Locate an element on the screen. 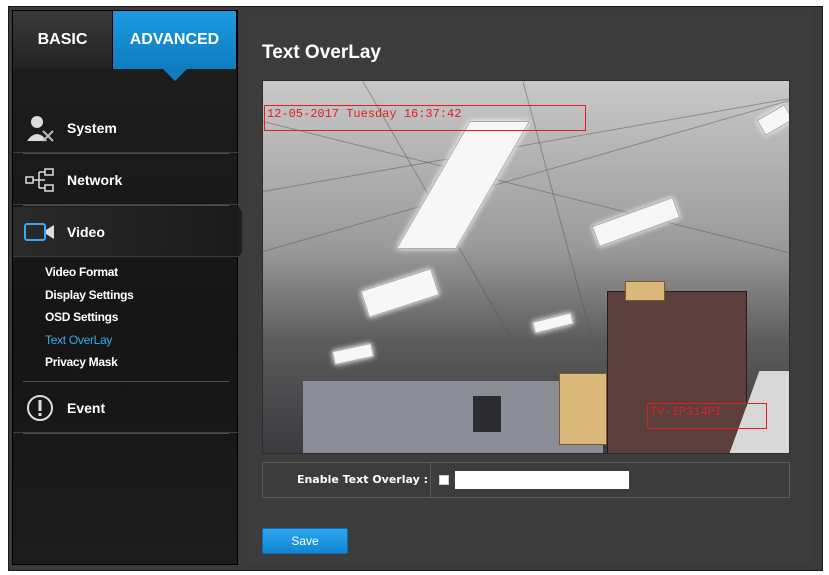  video-camera-icon is located at coordinates (40, 232).